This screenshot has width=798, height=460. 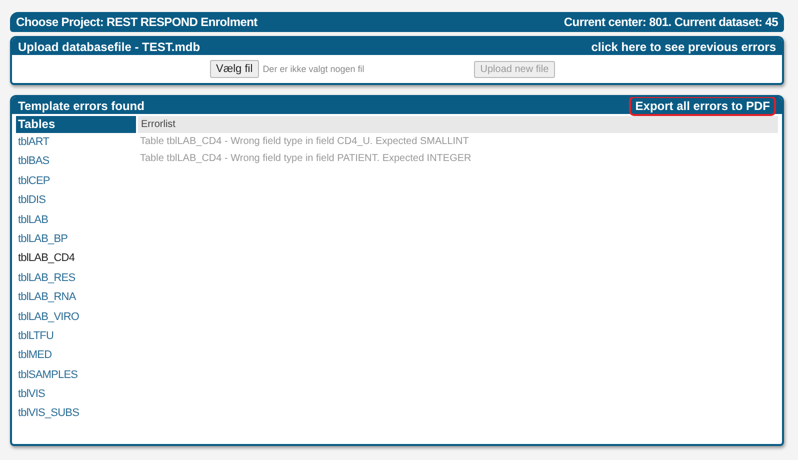 I want to click on table-link: tblART, so click(x=76, y=142).